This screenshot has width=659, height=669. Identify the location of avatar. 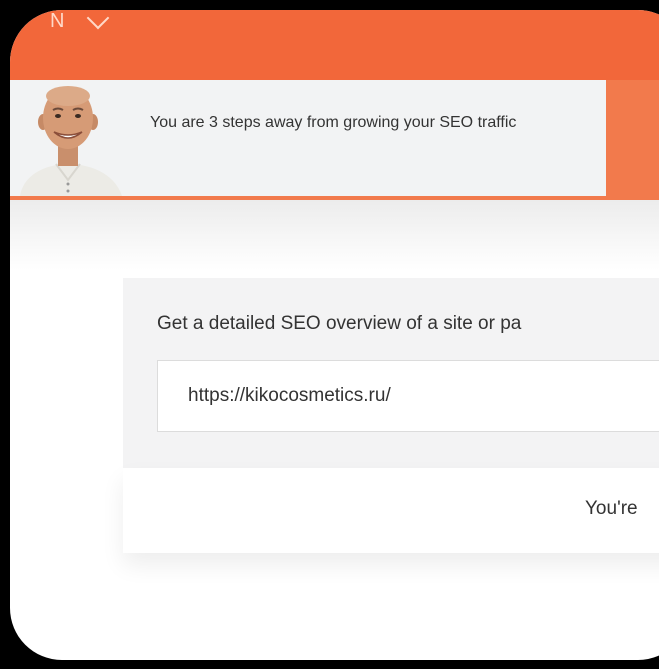
(69, 138).